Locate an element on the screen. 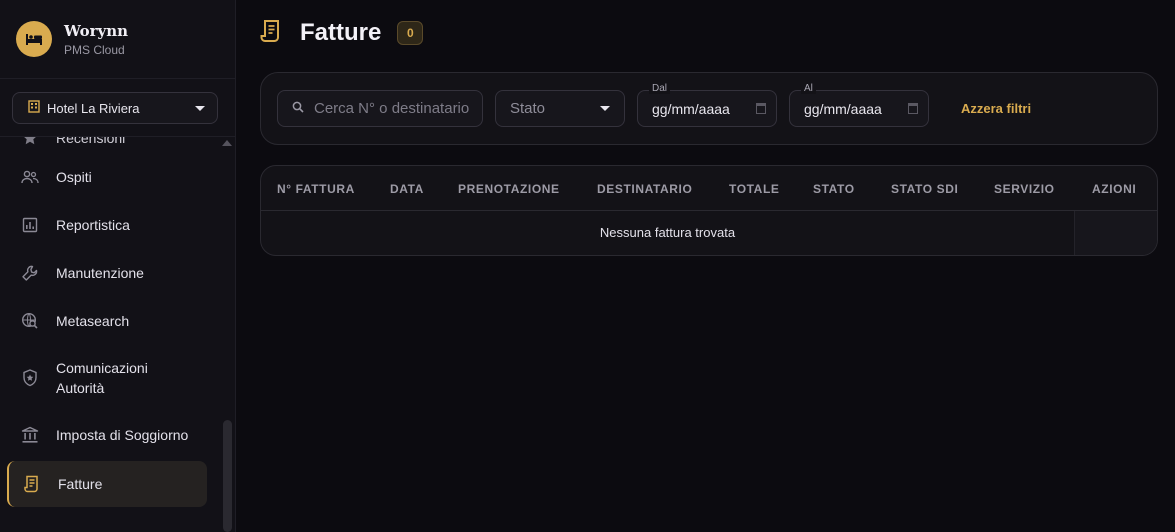  brand-name: Worynn is located at coordinates (96, 30).